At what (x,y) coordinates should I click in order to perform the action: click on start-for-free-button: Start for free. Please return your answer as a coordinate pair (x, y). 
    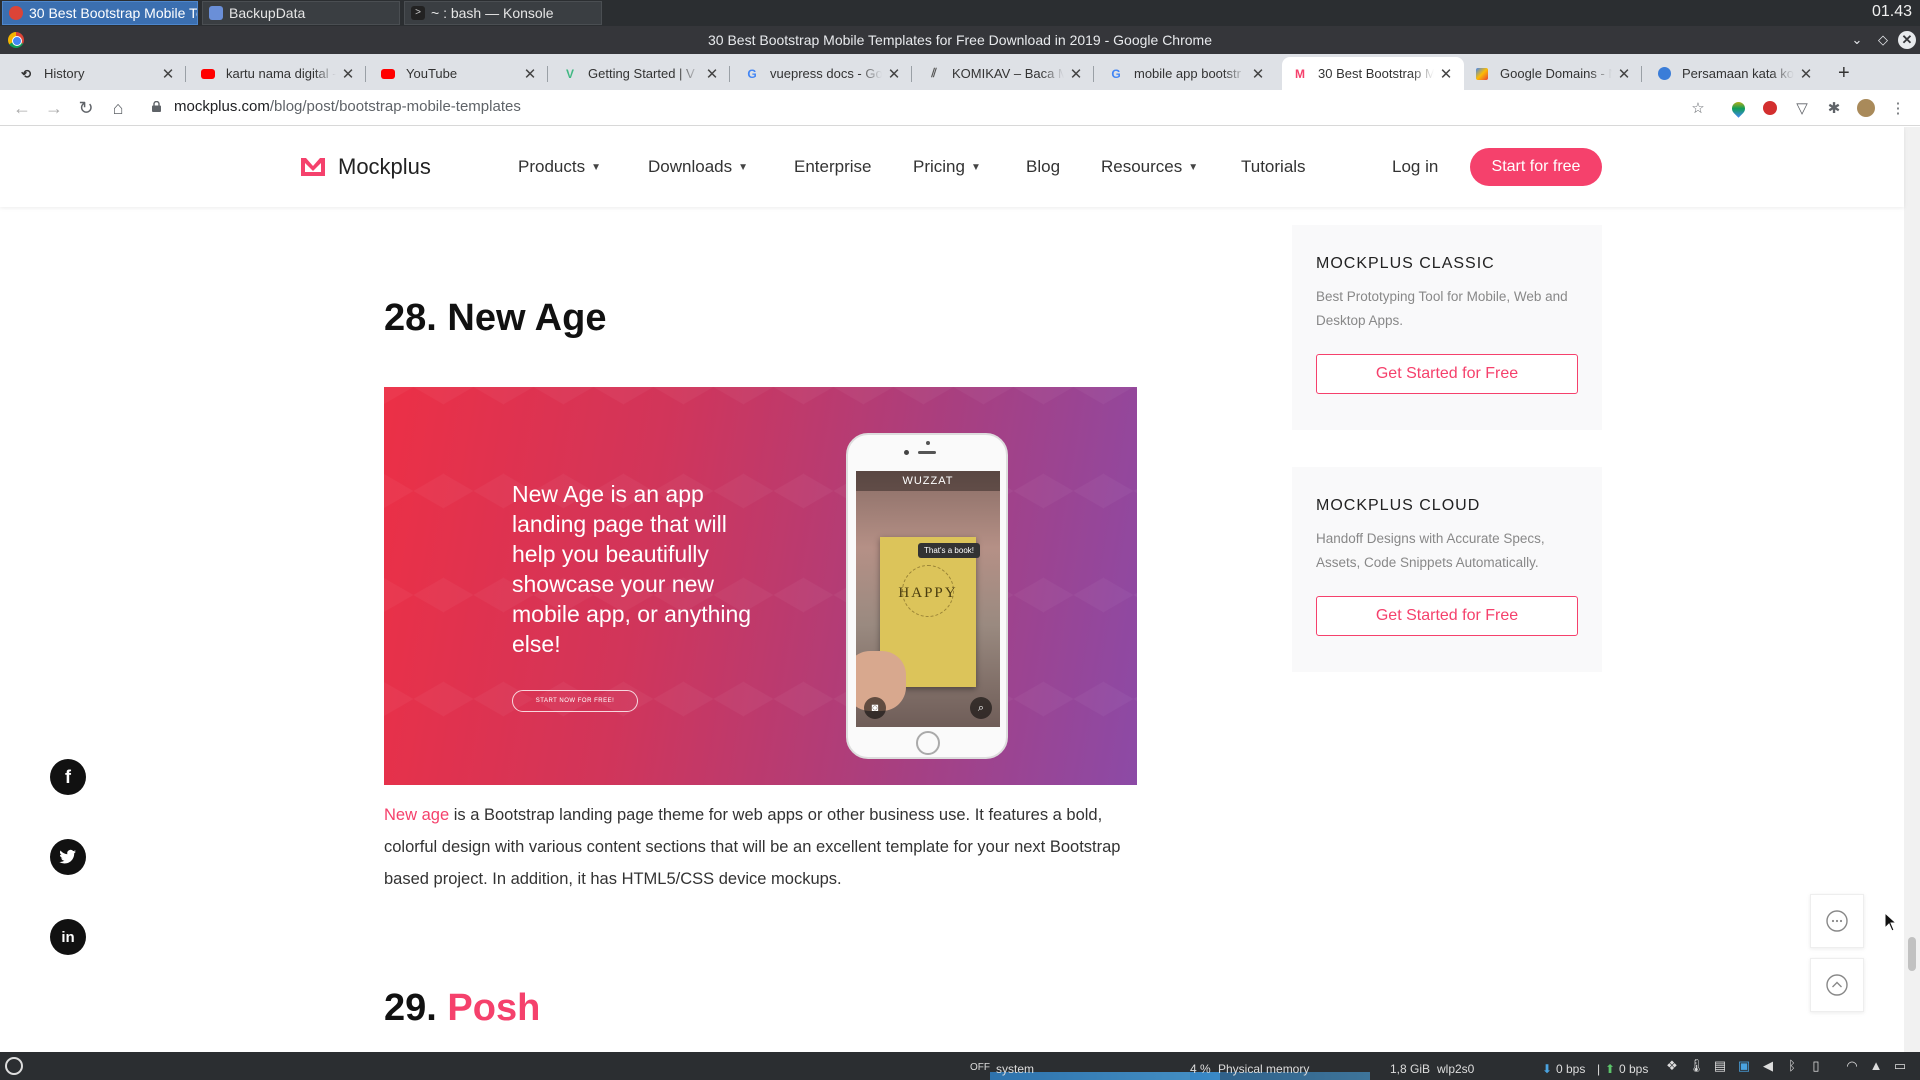
    Looking at the image, I should click on (1536, 167).